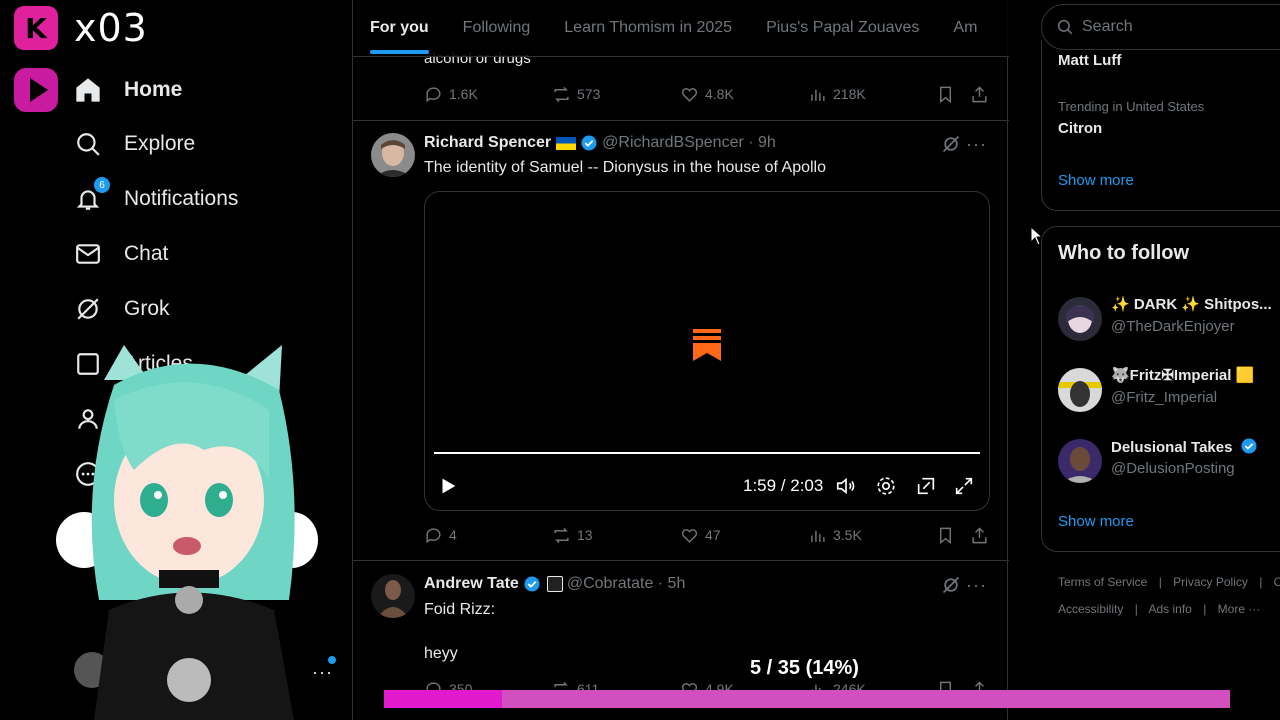 This screenshot has width=1280, height=720. Describe the element at coordinates (964, 488) in the screenshot. I see `fullscreen-icon` at that location.